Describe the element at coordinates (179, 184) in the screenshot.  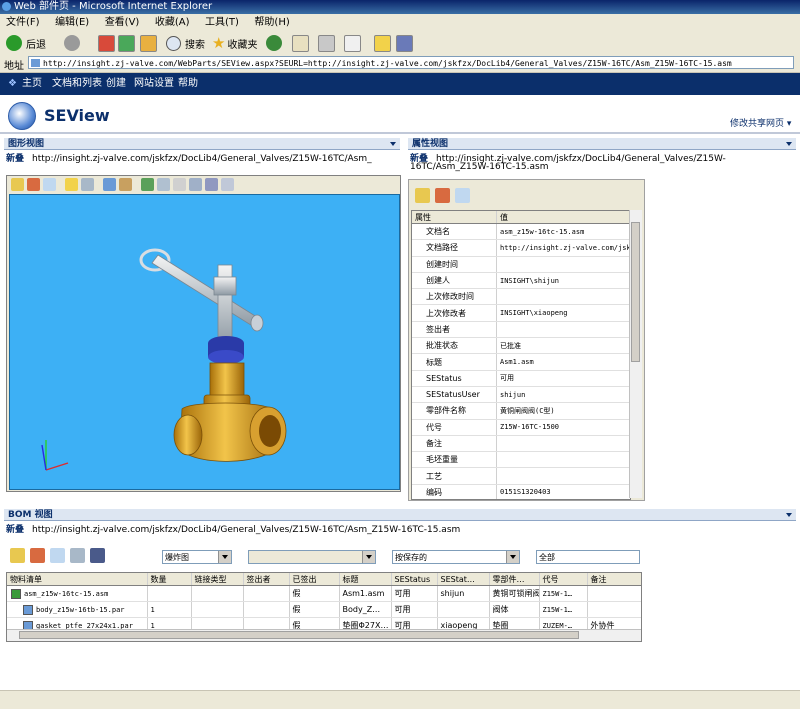
I see `zoom-in-tool-icon` at that location.